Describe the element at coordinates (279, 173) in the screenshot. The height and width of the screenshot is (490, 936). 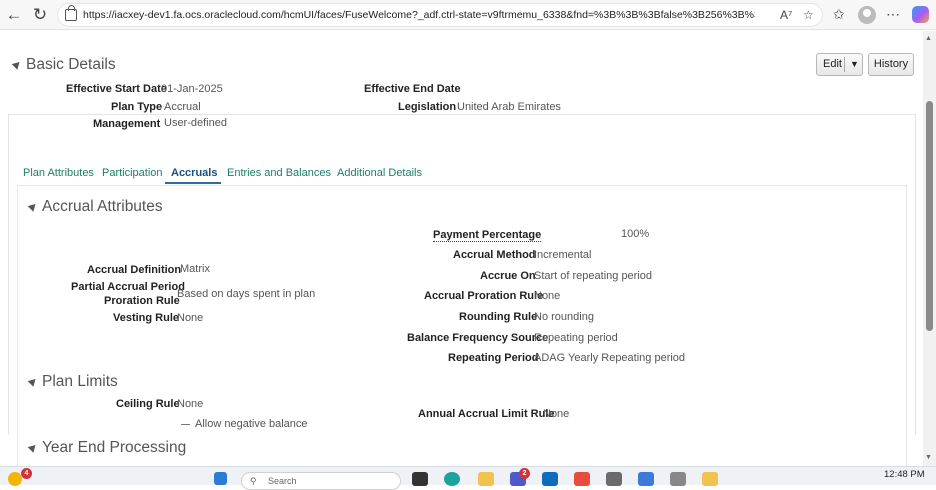
I see `tab-entries-and-balances: Entries and Balances` at that location.